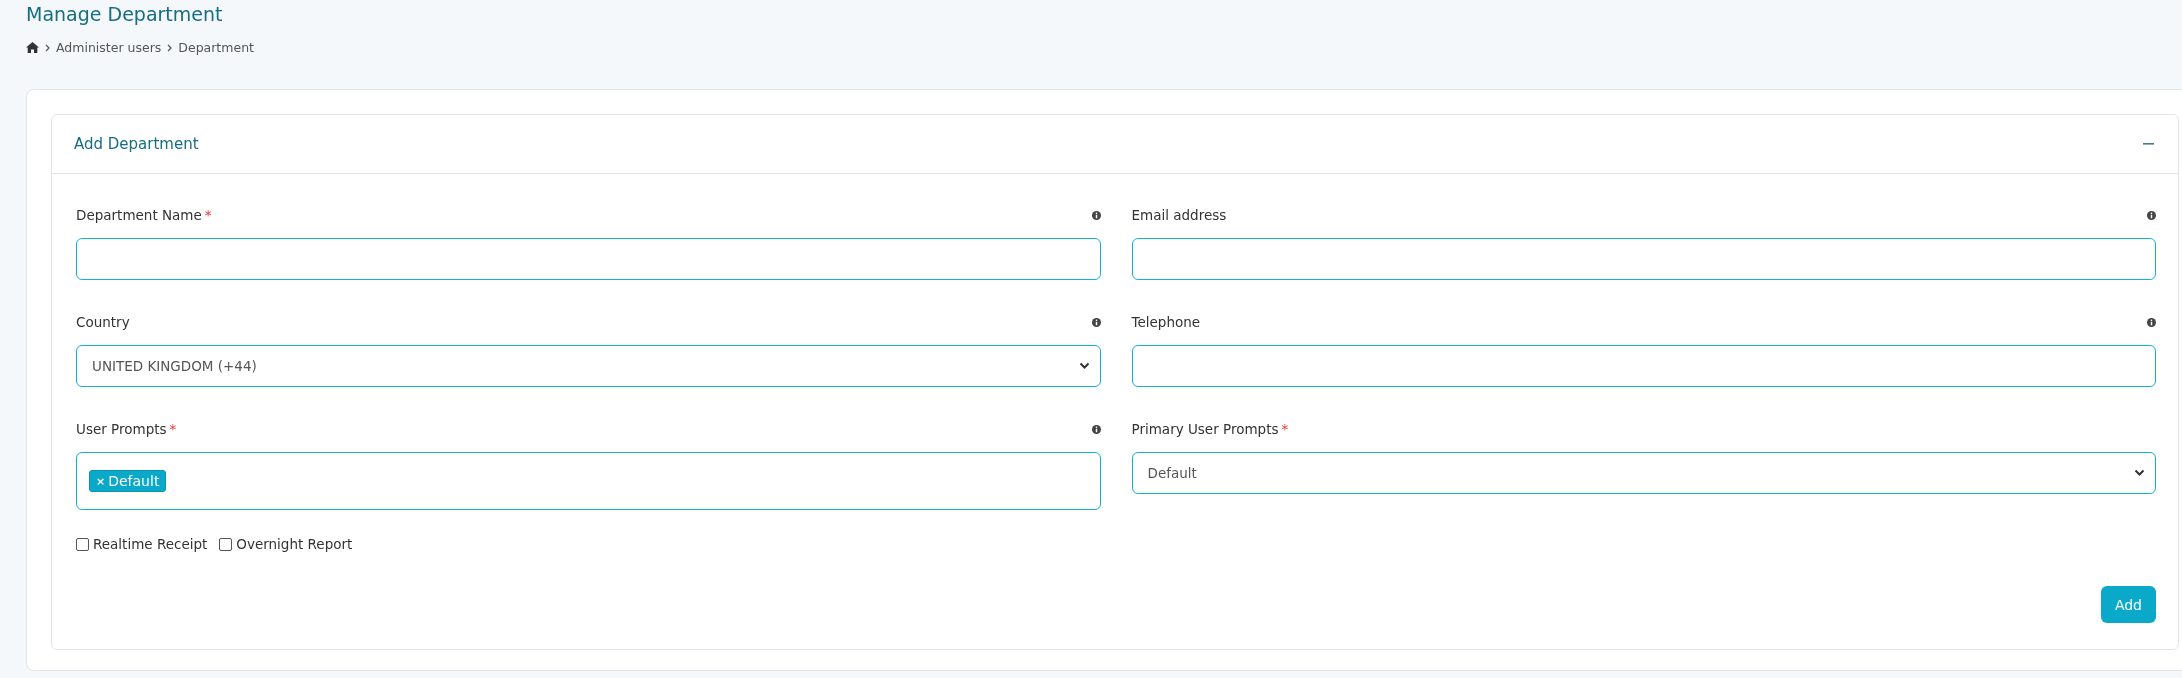  I want to click on breadcrumb-link: Administer users, so click(109, 47).